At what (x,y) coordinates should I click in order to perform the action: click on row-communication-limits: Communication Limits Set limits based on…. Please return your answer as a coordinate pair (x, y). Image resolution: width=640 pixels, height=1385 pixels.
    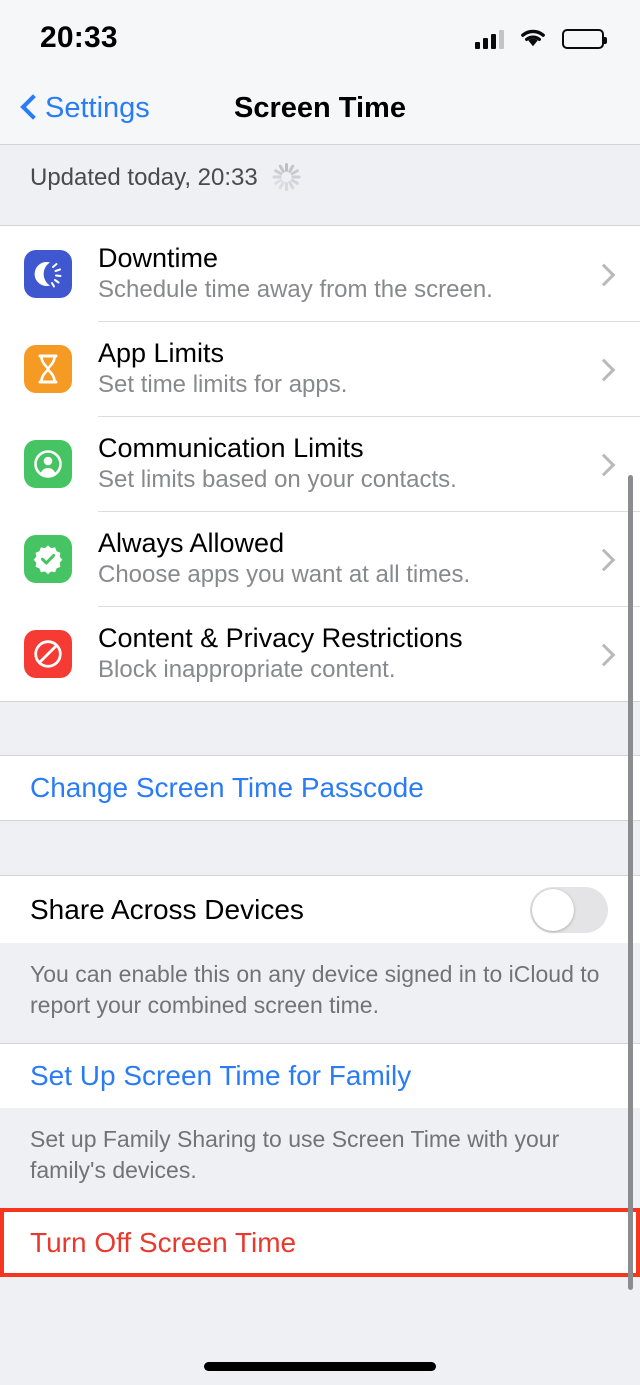
    Looking at the image, I should click on (320, 463).